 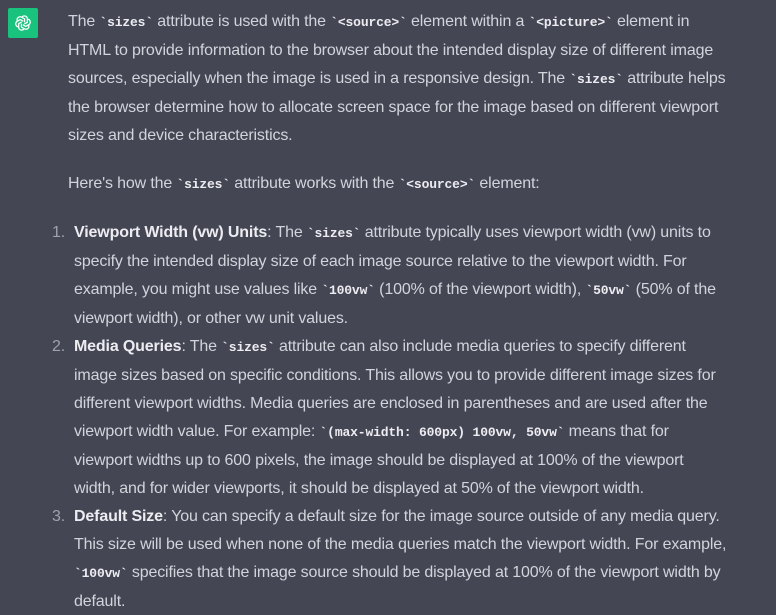 I want to click on inline-code: `<picture>`, so click(x=570, y=22).